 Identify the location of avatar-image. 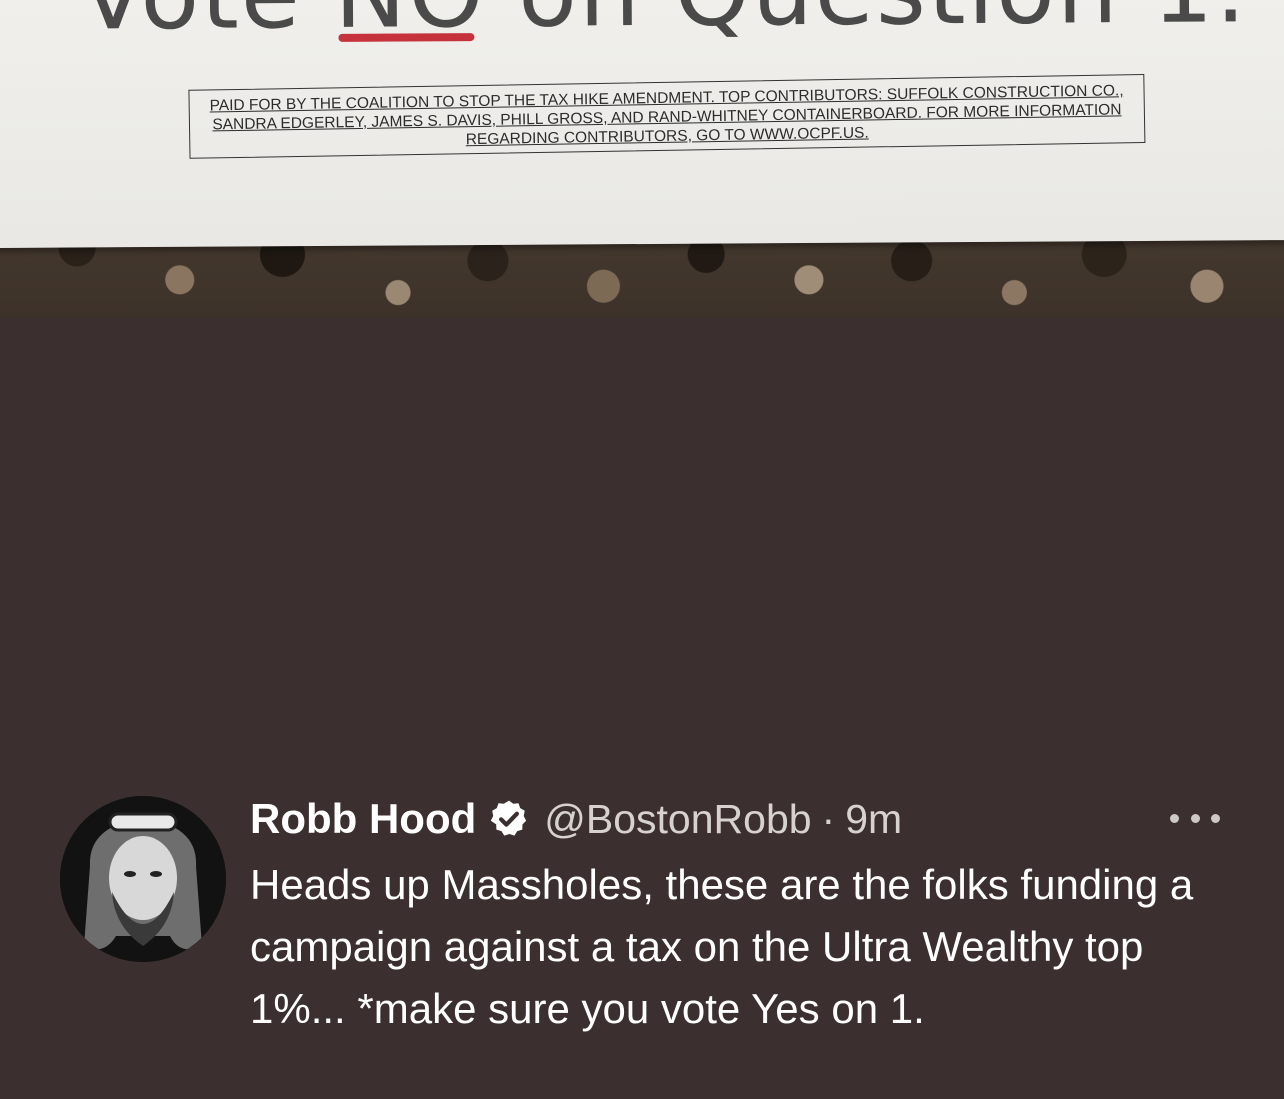
(143, 879).